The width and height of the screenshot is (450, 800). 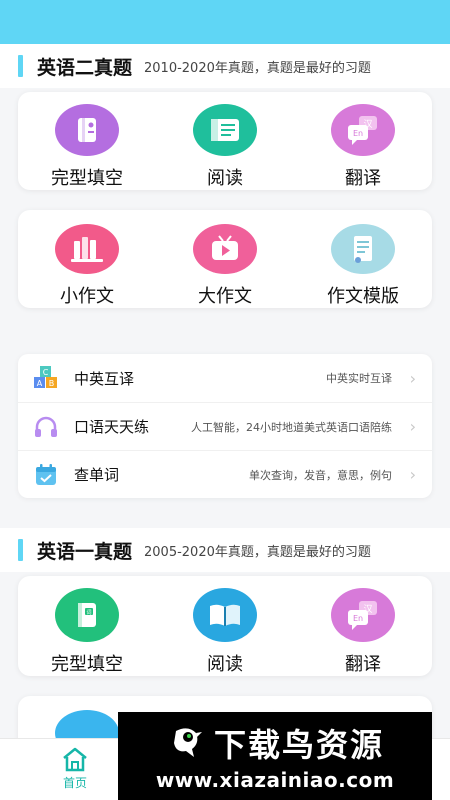 I want to click on list-item-dictionary: 查单词 单次查询，发音，意思，例句 ›, so click(x=225, y=474).